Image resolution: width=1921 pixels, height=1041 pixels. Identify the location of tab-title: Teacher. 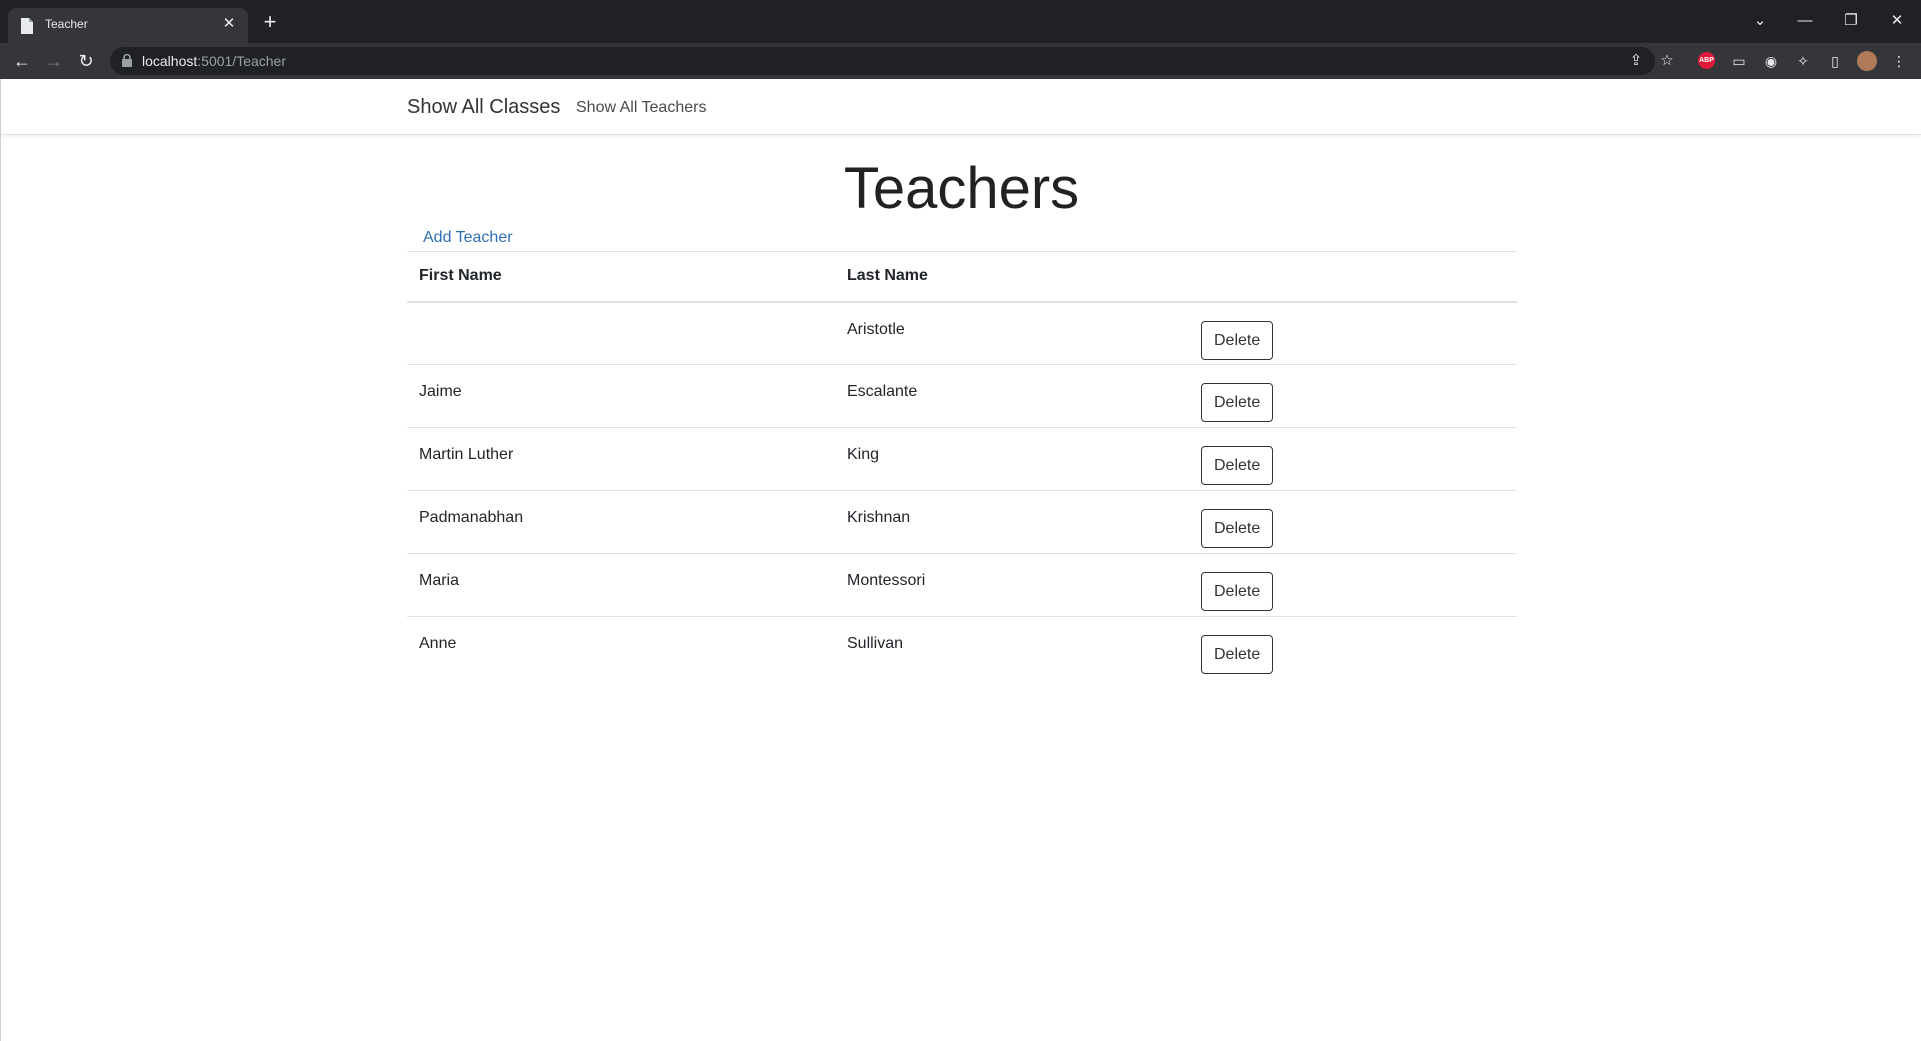
(66, 24).